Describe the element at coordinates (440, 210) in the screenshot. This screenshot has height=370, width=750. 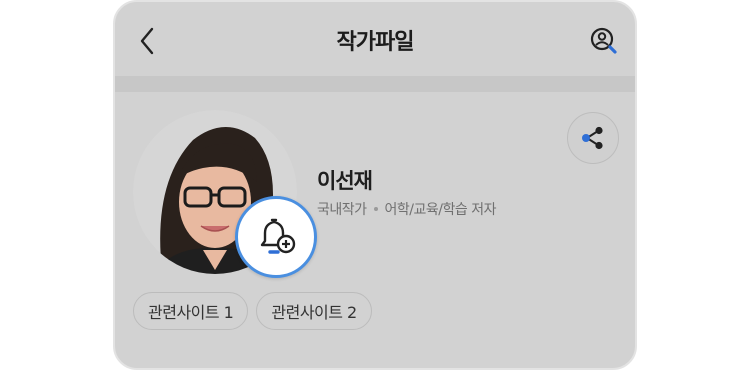
I see `author-role: 어학/교육/학습 저자` at that location.